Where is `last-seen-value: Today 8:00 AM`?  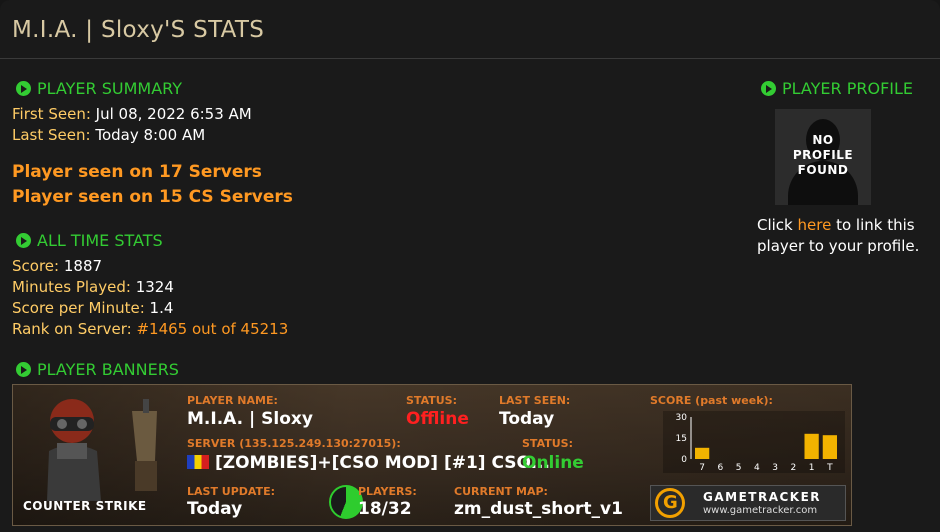
last-seen-value: Today 8:00 AM is located at coordinates (150, 135).